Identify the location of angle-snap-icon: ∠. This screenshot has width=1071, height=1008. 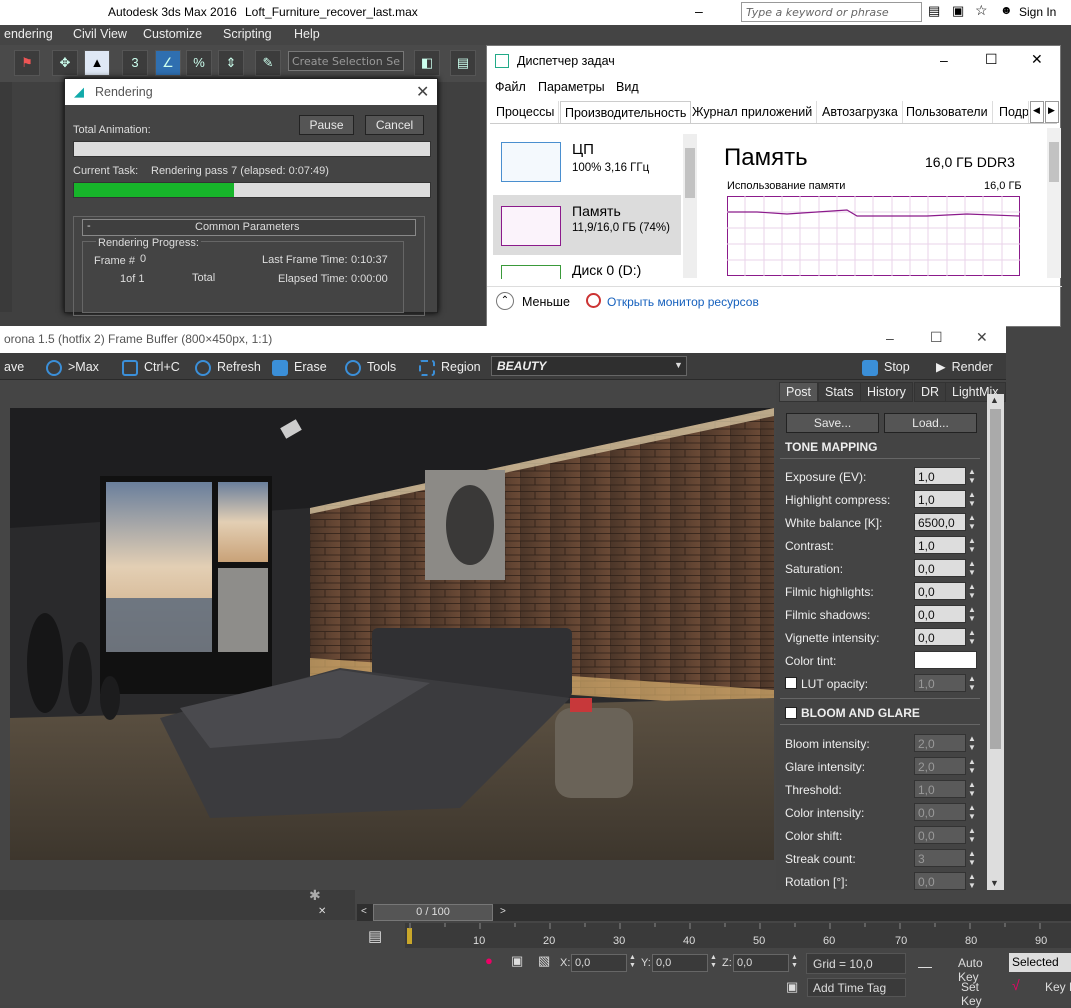
(168, 63).